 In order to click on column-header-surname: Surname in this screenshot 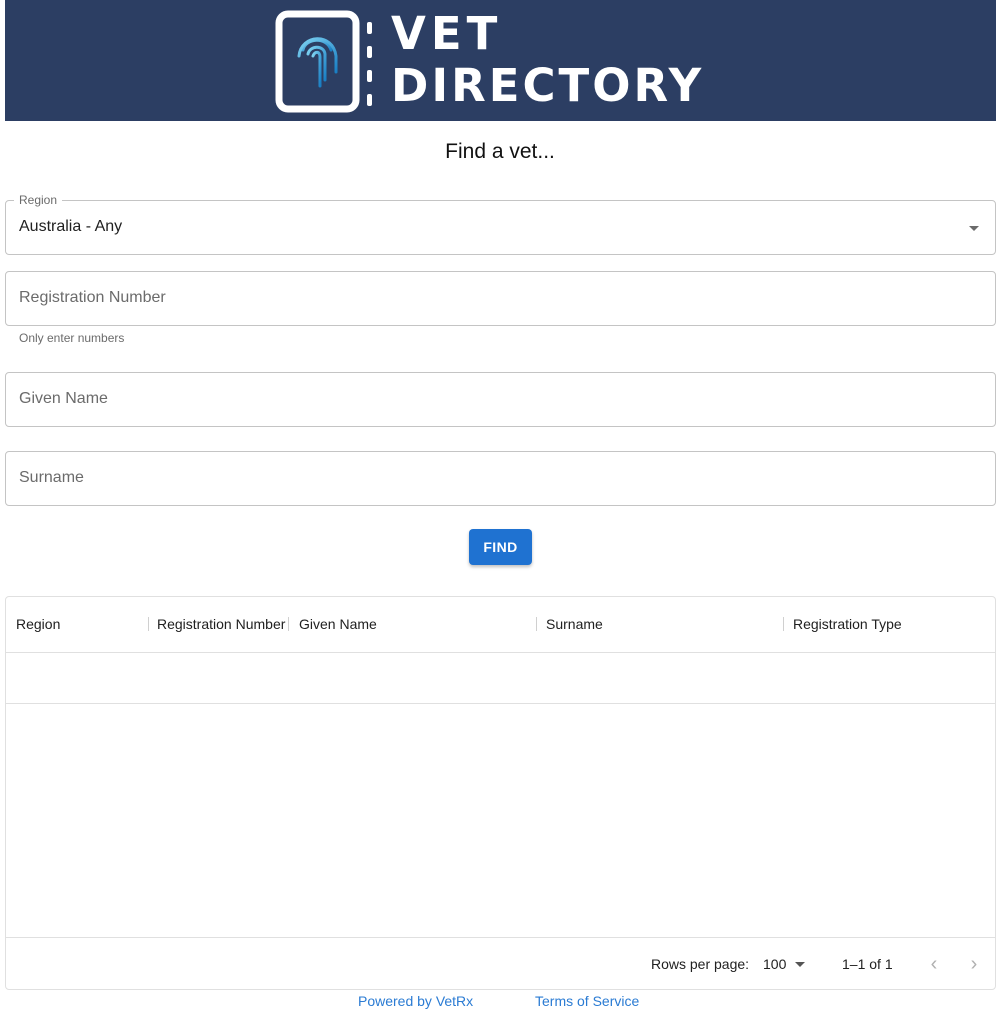, I will do `click(574, 624)`.